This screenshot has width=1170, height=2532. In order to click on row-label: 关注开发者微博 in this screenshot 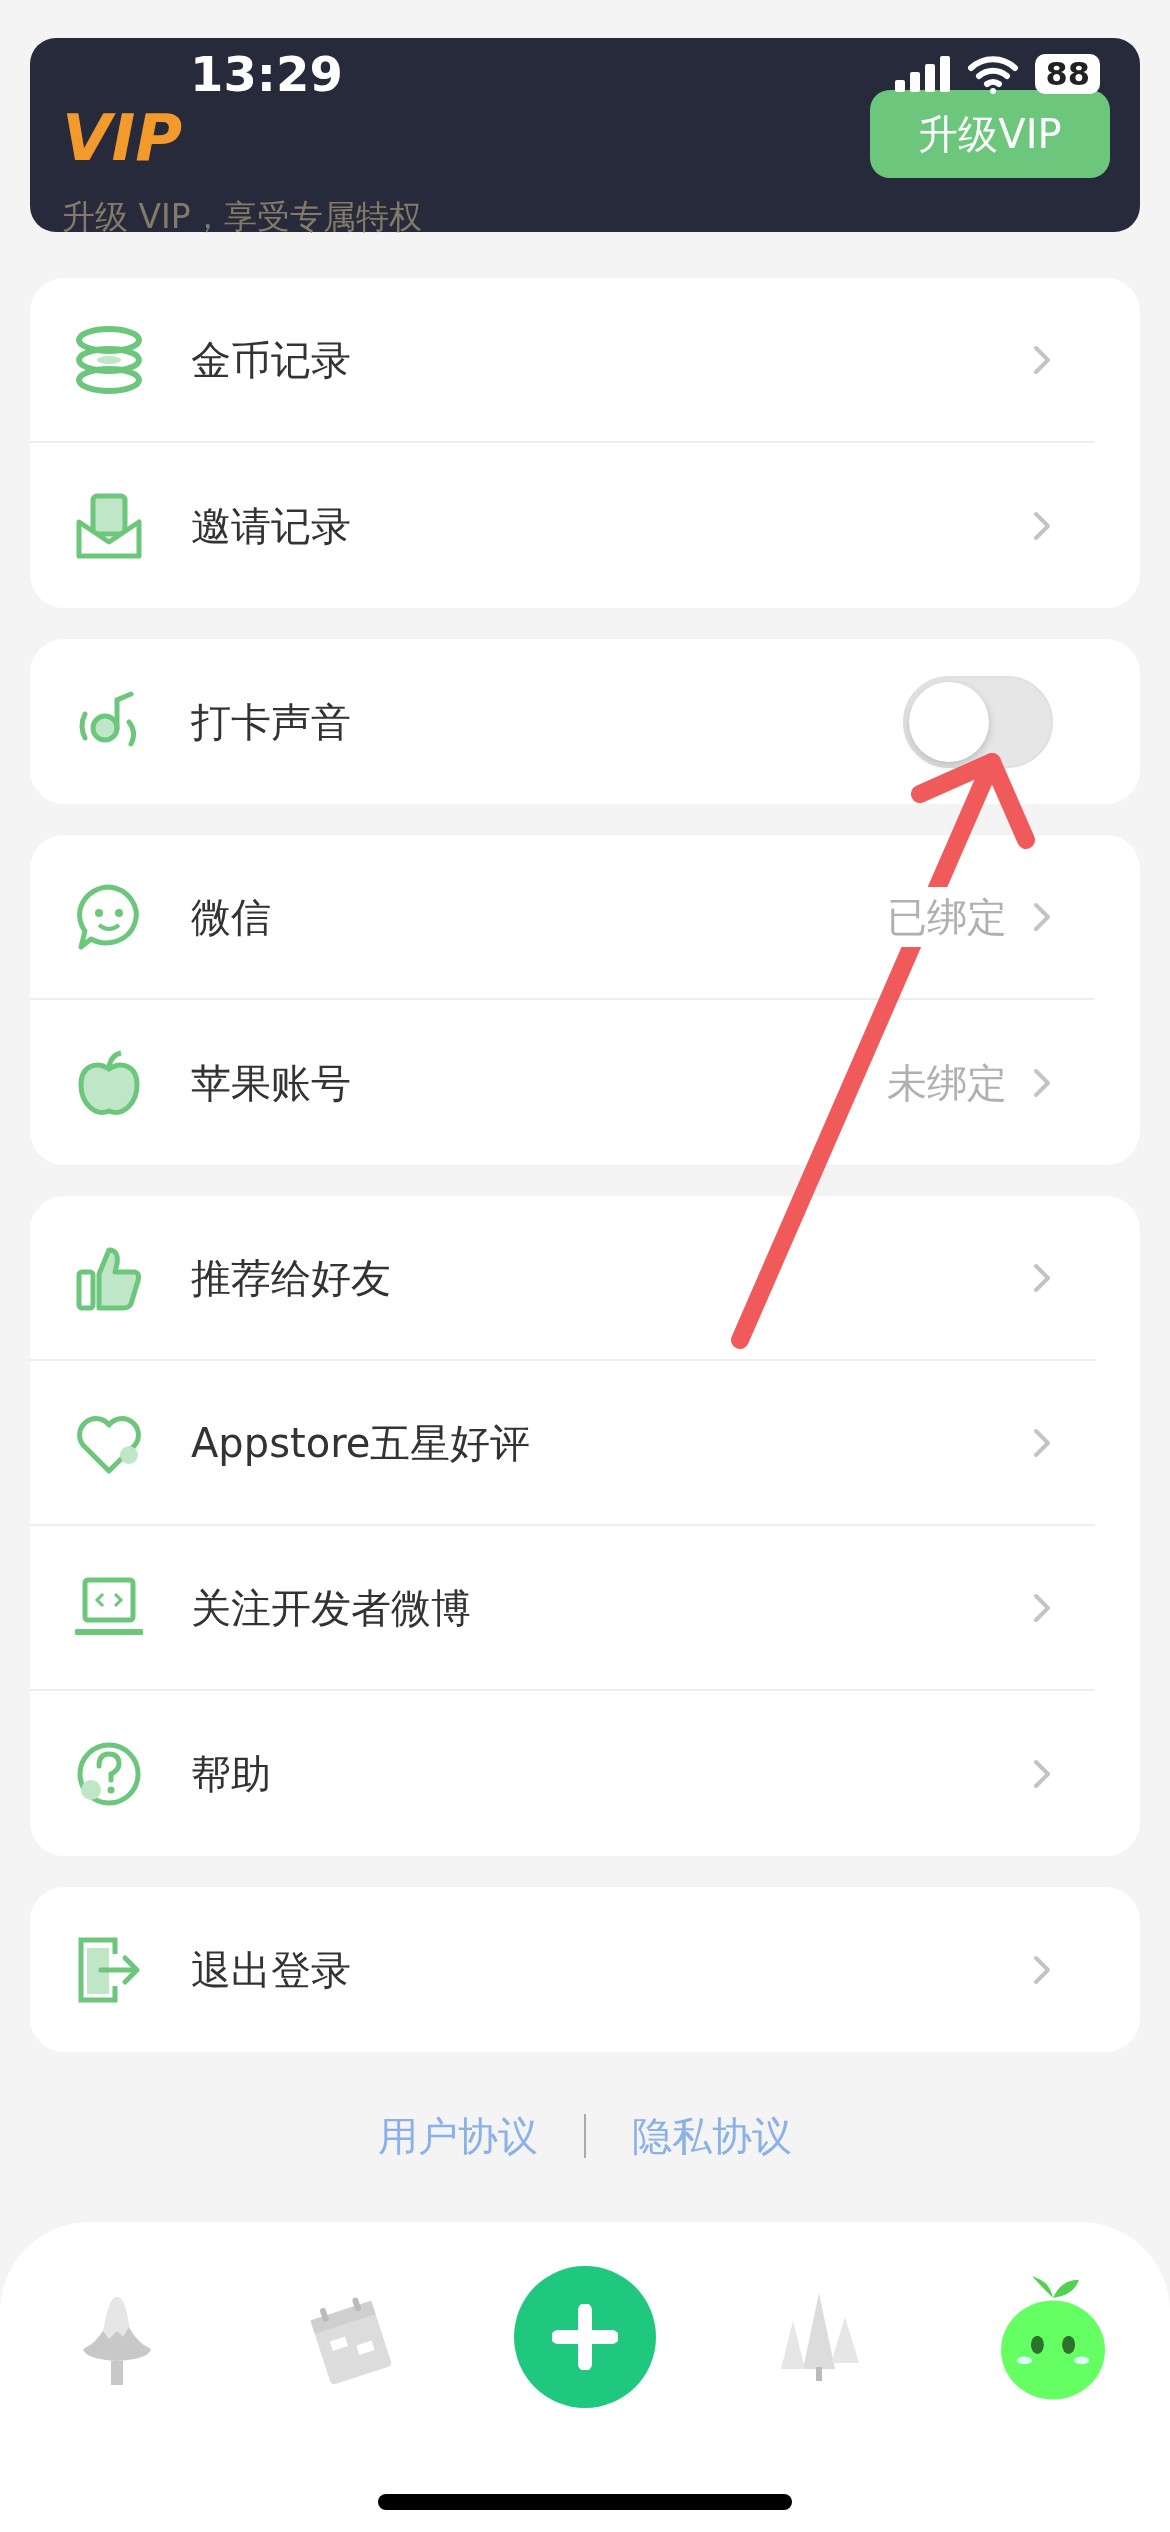, I will do `click(331, 1608)`.